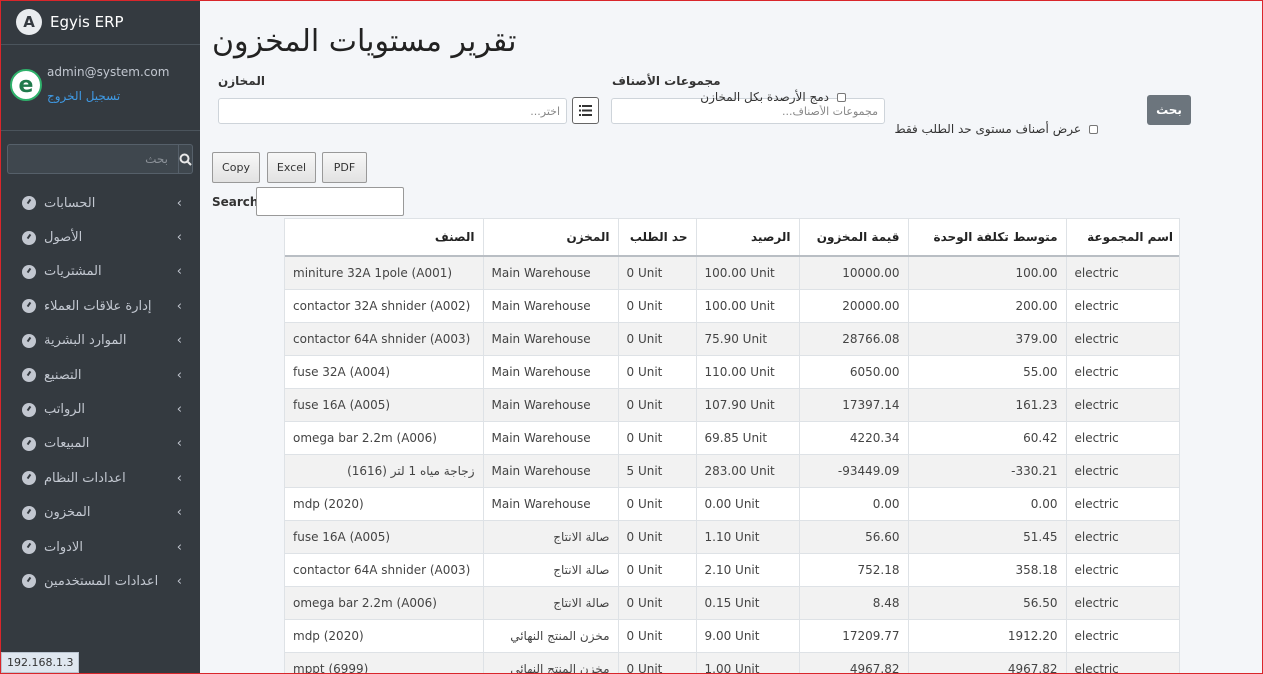 This screenshot has width=1263, height=674. I want to click on brand: A Egyis ERP, so click(100, 22).